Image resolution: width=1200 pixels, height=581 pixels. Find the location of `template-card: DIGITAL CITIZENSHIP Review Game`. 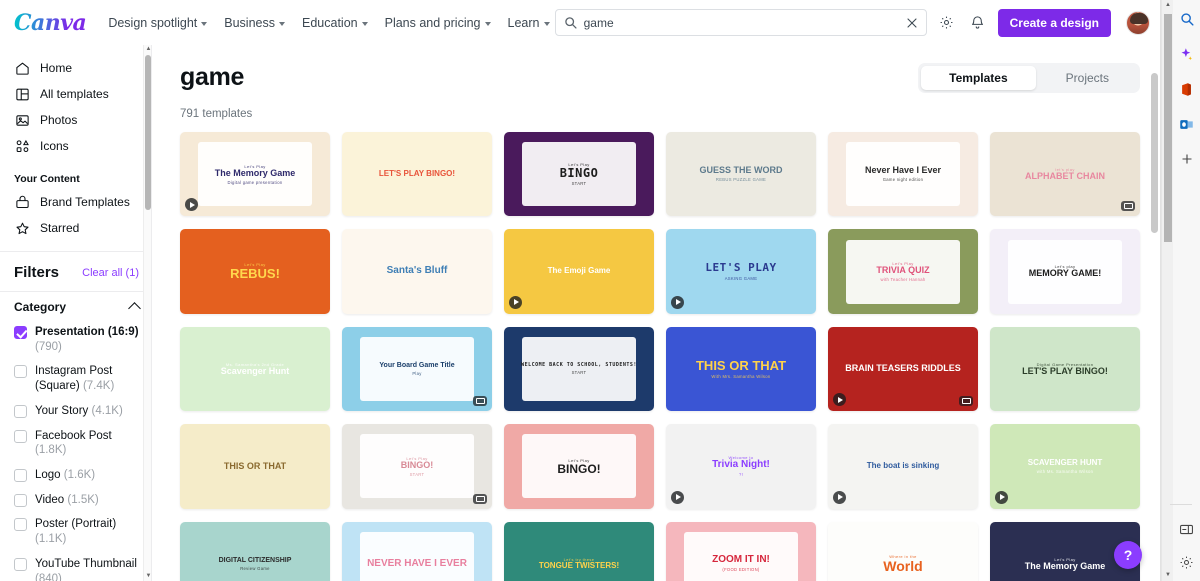

template-card: DIGITAL CITIZENSHIP Review Game is located at coordinates (255, 551).